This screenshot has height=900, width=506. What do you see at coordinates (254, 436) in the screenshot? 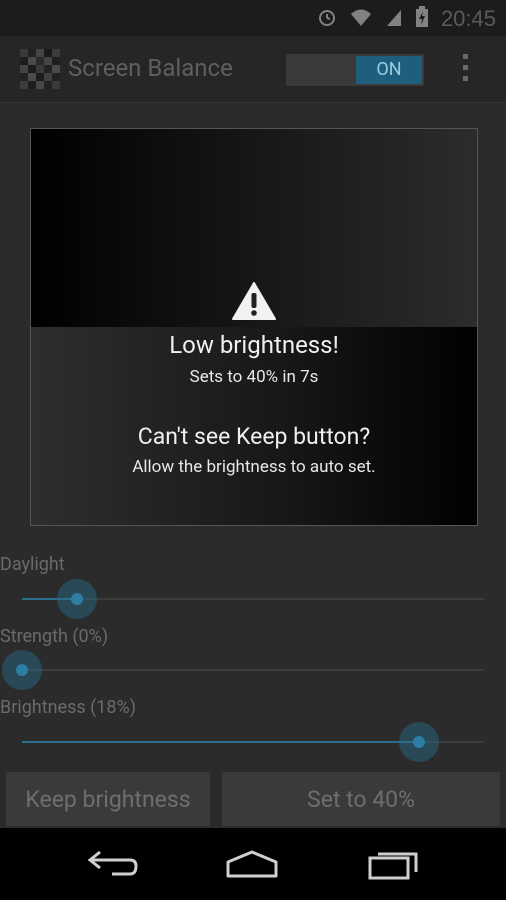
I see `dialog-question: Can't see Keep button?` at bounding box center [254, 436].